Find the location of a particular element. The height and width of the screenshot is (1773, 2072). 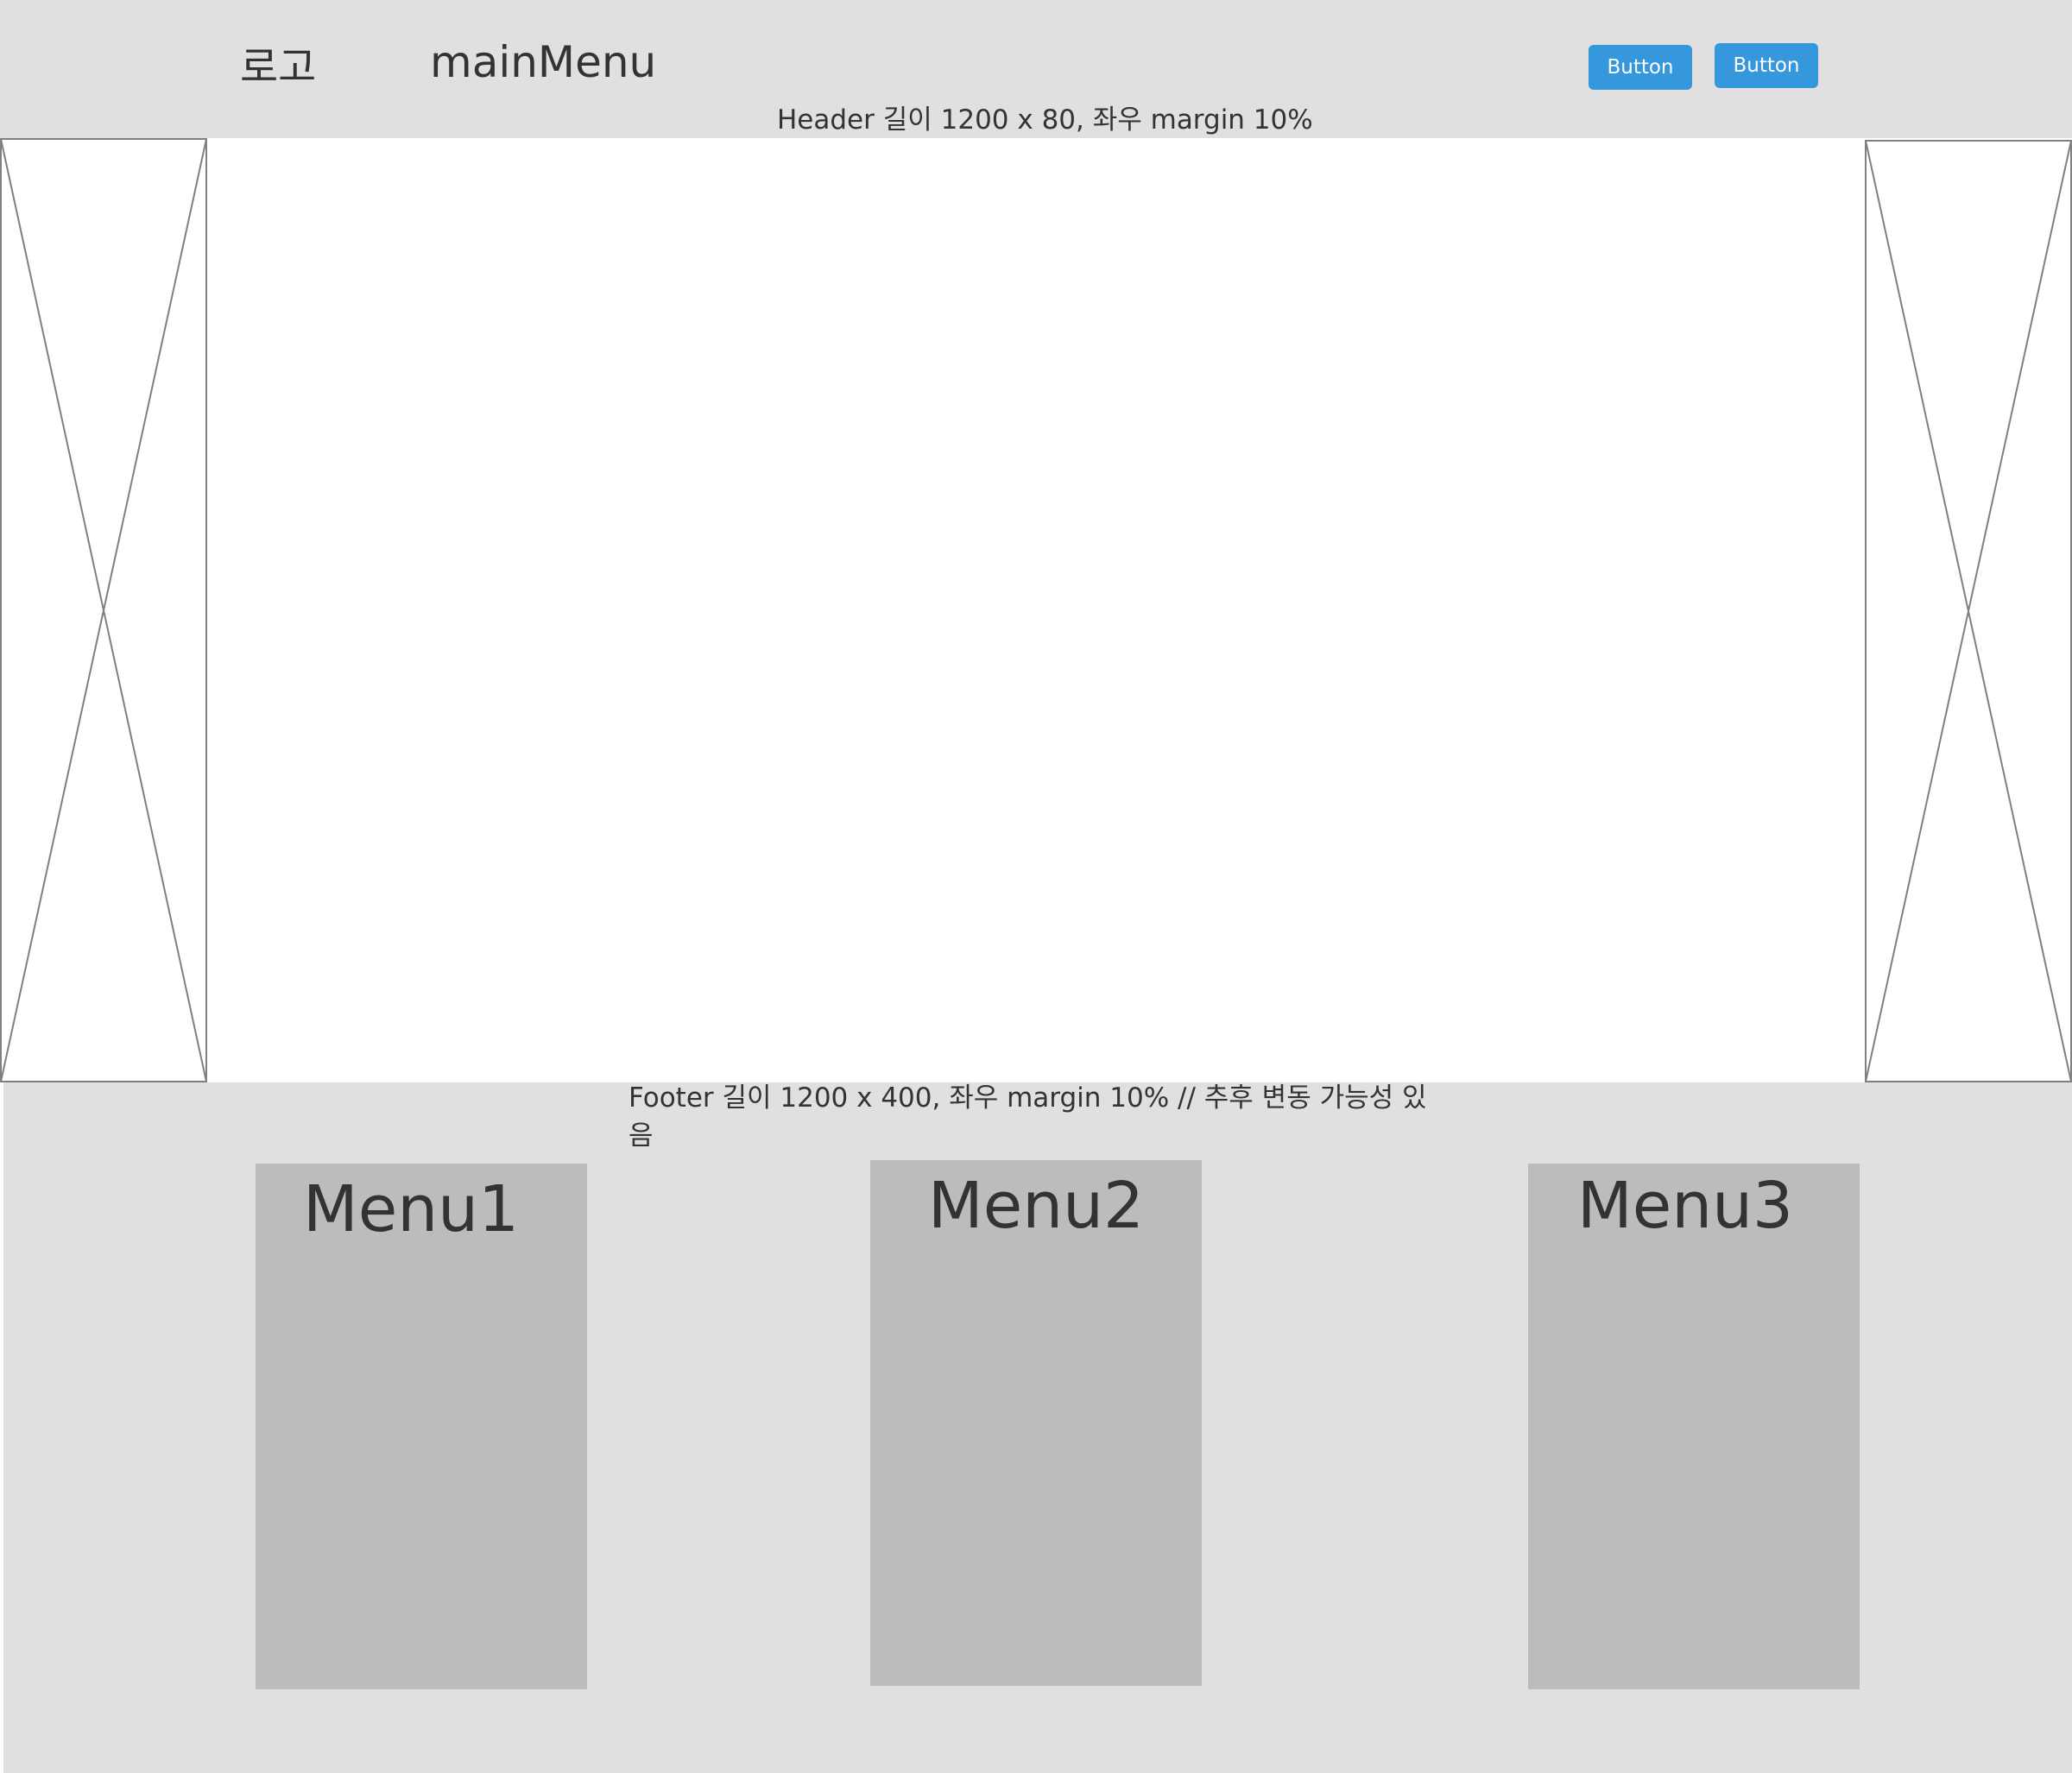

footer-menu-2-label: Menu2 is located at coordinates (1036, 1206).